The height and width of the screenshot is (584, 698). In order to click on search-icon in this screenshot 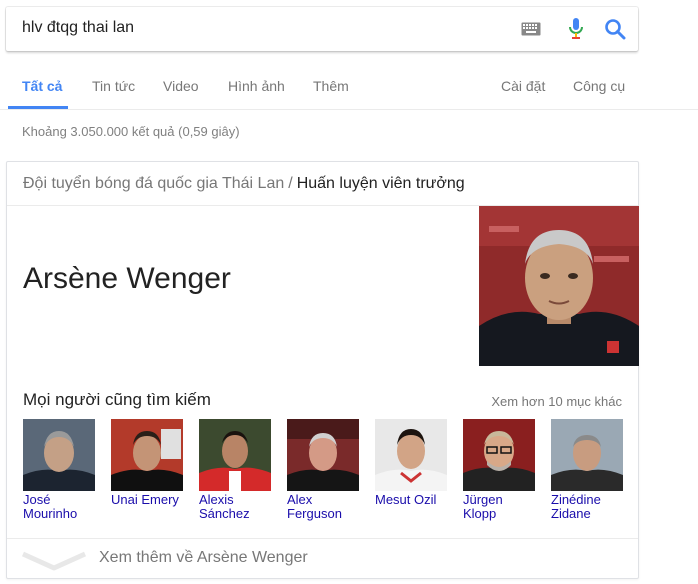, I will do `click(615, 29)`.